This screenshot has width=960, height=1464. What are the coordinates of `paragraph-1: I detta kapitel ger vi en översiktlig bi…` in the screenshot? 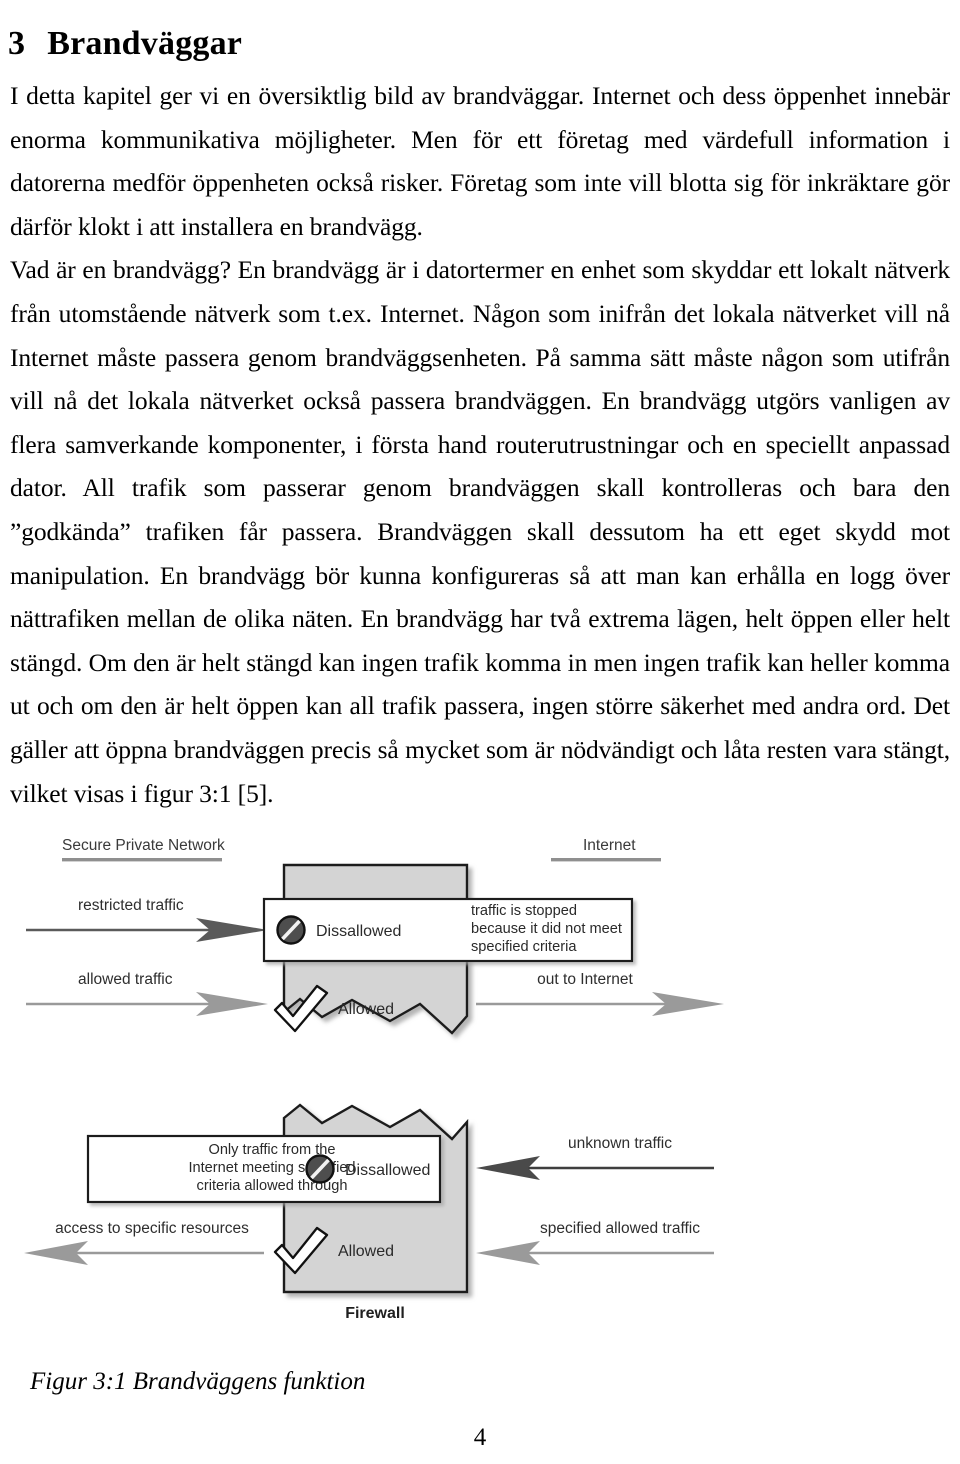 It's located at (480, 161).